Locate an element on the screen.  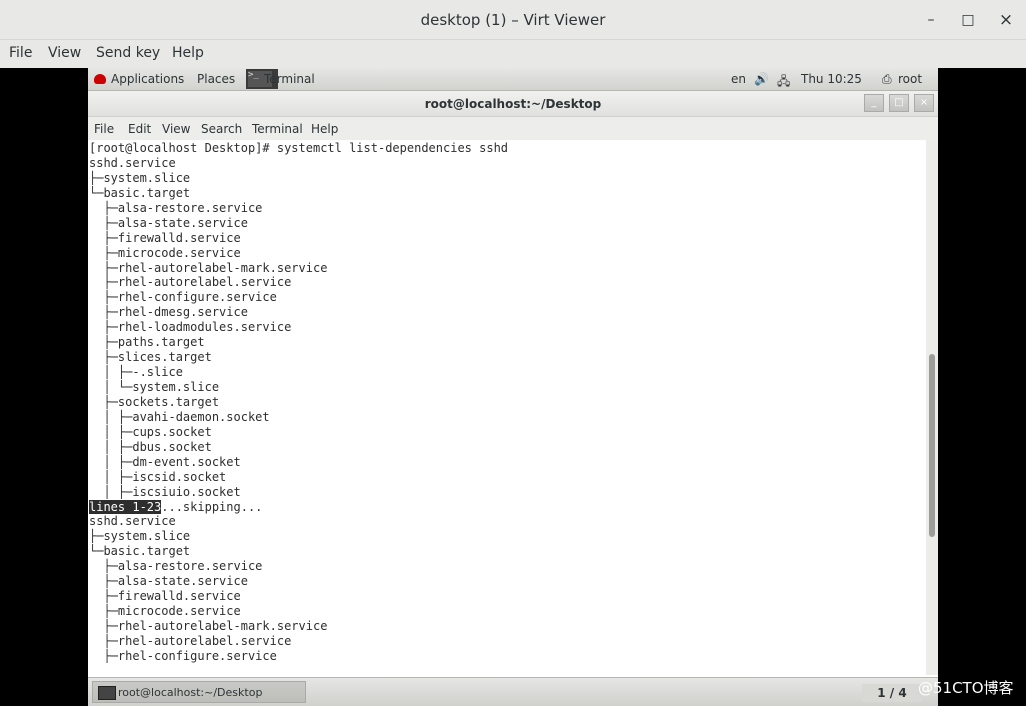
terminal-line: ├─rhel-loadmodules.service is located at coordinates (190, 327).